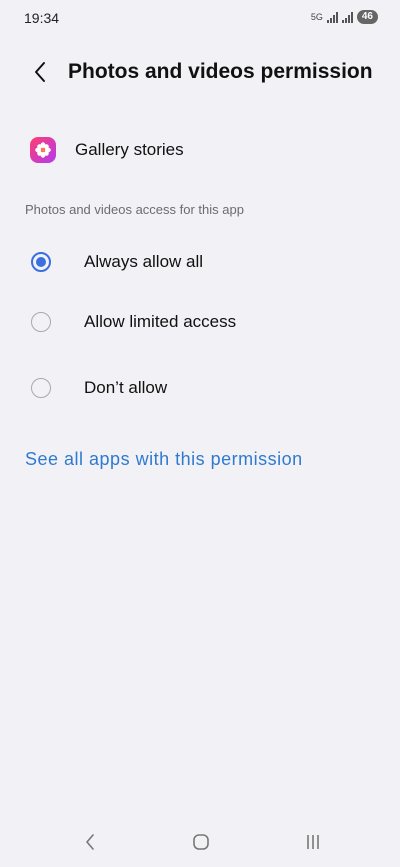 The height and width of the screenshot is (867, 400). I want to click on status-time: 19:34, so click(42, 18).